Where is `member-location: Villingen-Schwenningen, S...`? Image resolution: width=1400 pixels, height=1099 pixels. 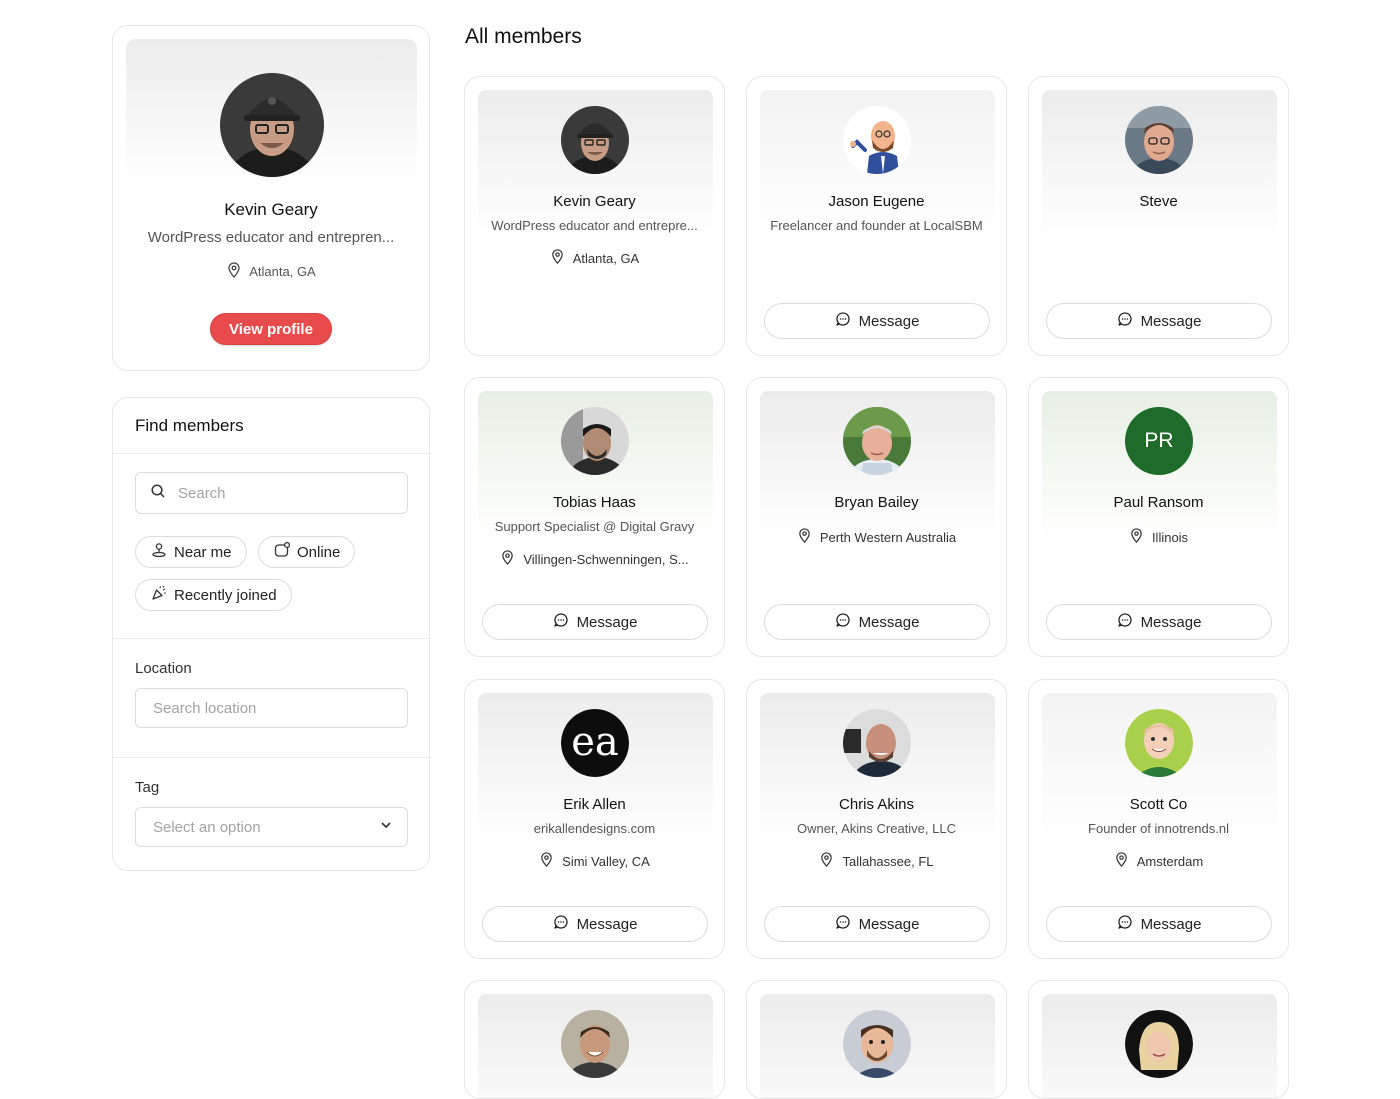 member-location: Villingen-Schwenningen, S... is located at coordinates (594, 559).